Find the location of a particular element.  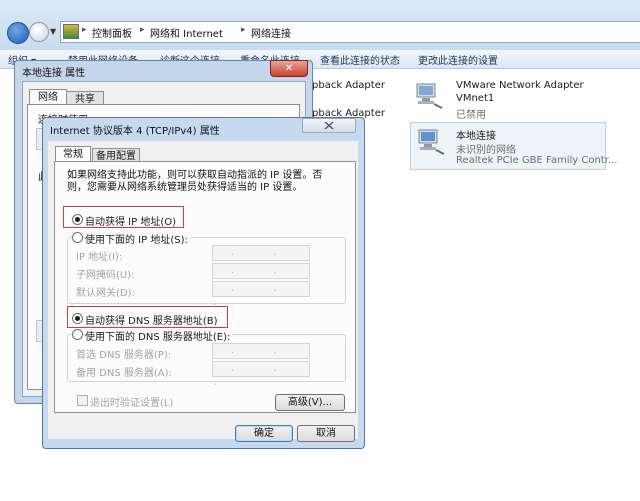

dns-auto-radio is located at coordinates (77, 318).